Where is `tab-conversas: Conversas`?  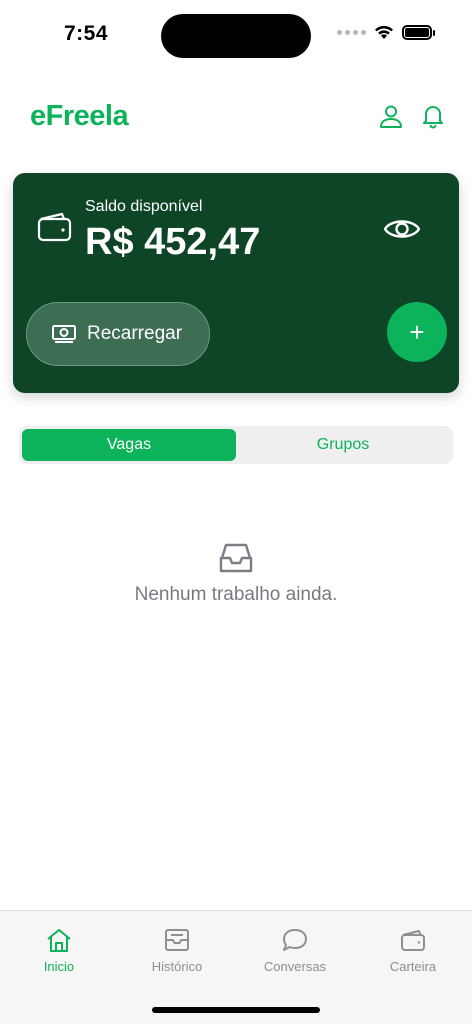
tab-conversas: Conversas is located at coordinates (295, 950).